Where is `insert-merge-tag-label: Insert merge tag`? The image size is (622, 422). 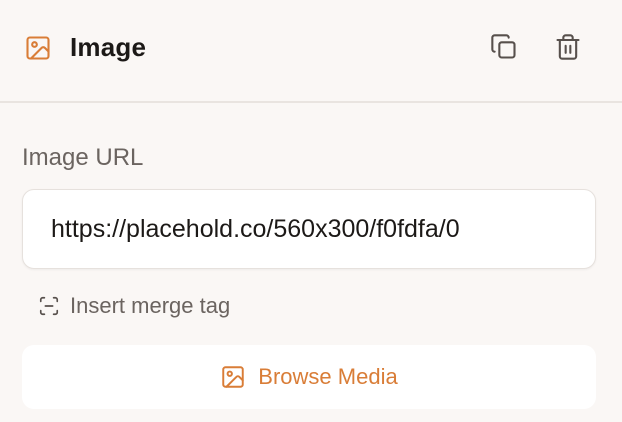 insert-merge-tag-label: Insert merge tag is located at coordinates (150, 305).